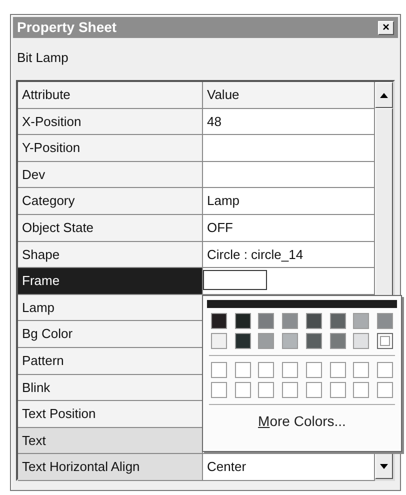 This screenshot has height=495, width=406. Describe the element at coordinates (110, 228) in the screenshot. I see `attribute-cell: Object State` at that location.